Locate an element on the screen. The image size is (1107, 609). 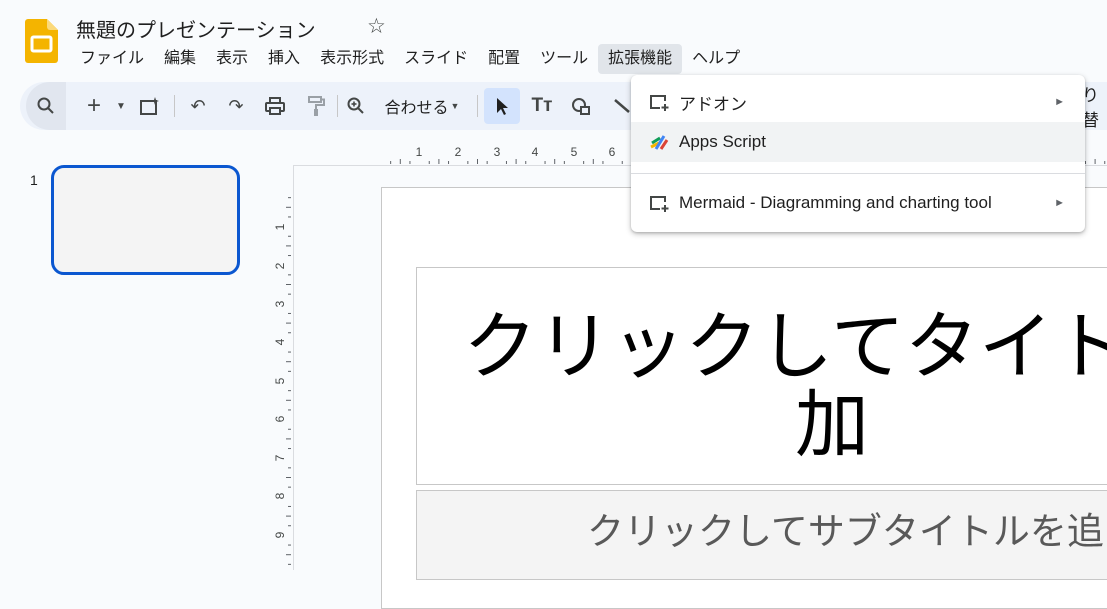
slides-logo-icon is located at coordinates (41, 41).